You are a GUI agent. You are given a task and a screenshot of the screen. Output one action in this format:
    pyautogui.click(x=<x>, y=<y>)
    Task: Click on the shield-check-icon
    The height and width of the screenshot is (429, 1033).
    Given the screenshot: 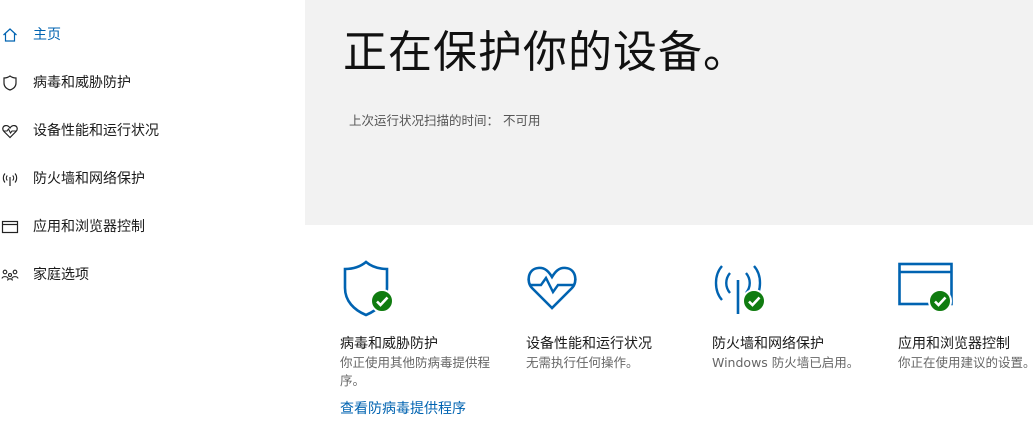 What is the action you would take?
    pyautogui.click(x=368, y=288)
    